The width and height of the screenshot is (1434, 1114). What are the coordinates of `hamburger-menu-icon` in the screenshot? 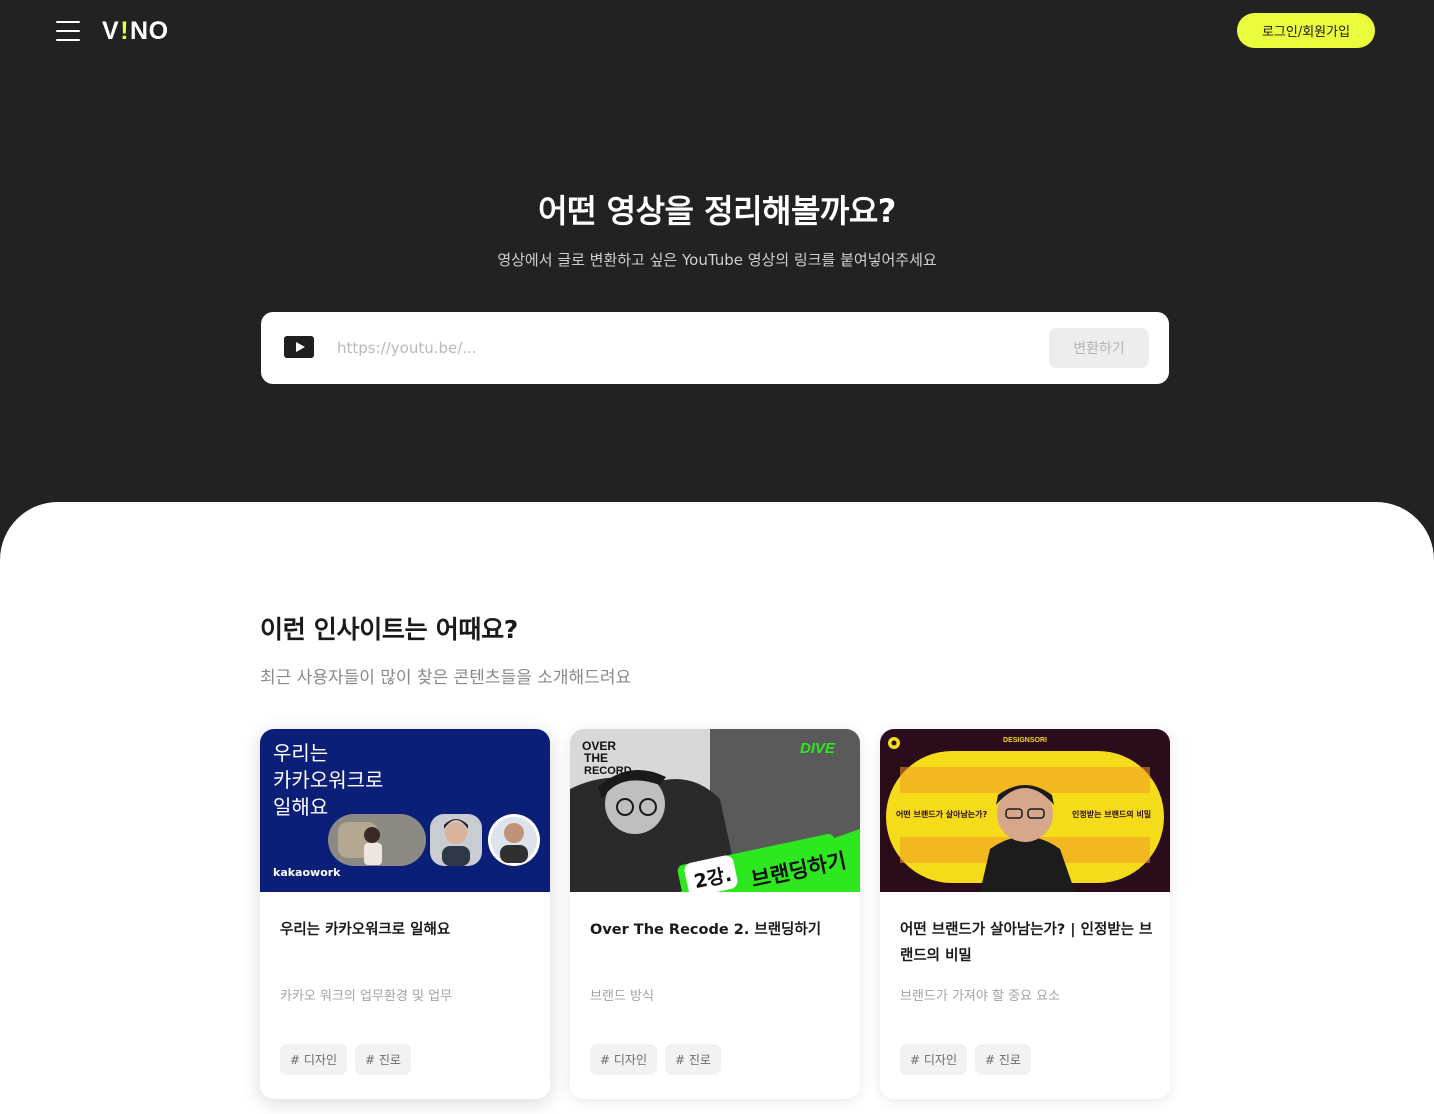 It's located at (68, 31).